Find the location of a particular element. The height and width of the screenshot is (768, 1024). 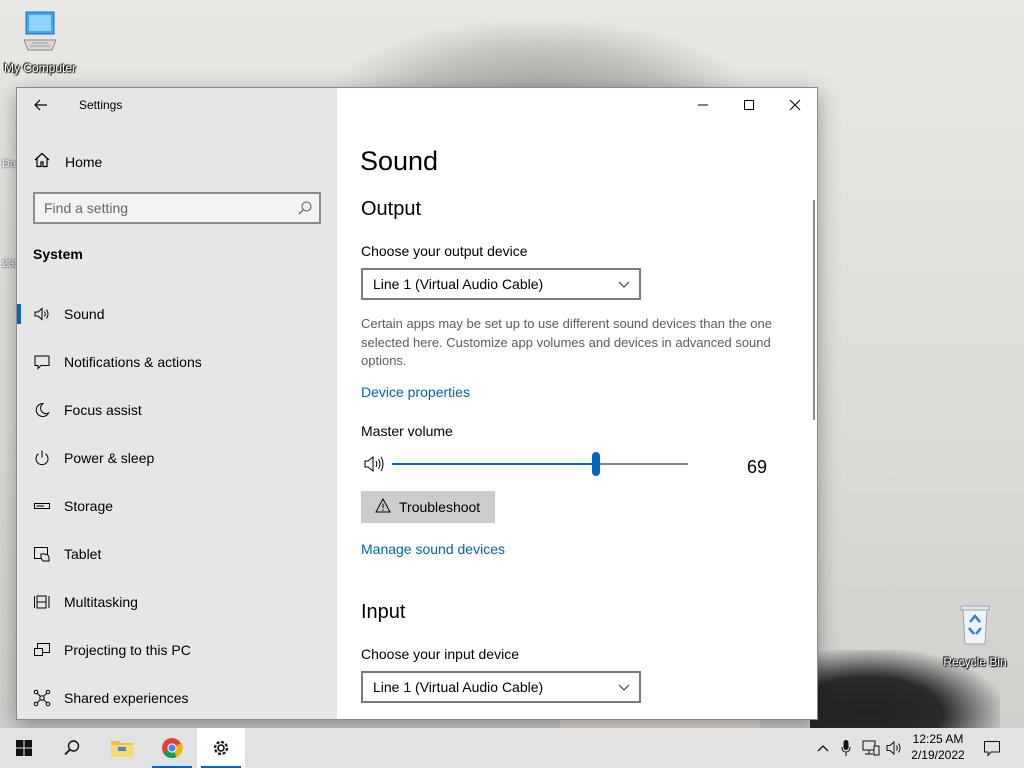

master-volume-value: 69 is located at coordinates (757, 467).